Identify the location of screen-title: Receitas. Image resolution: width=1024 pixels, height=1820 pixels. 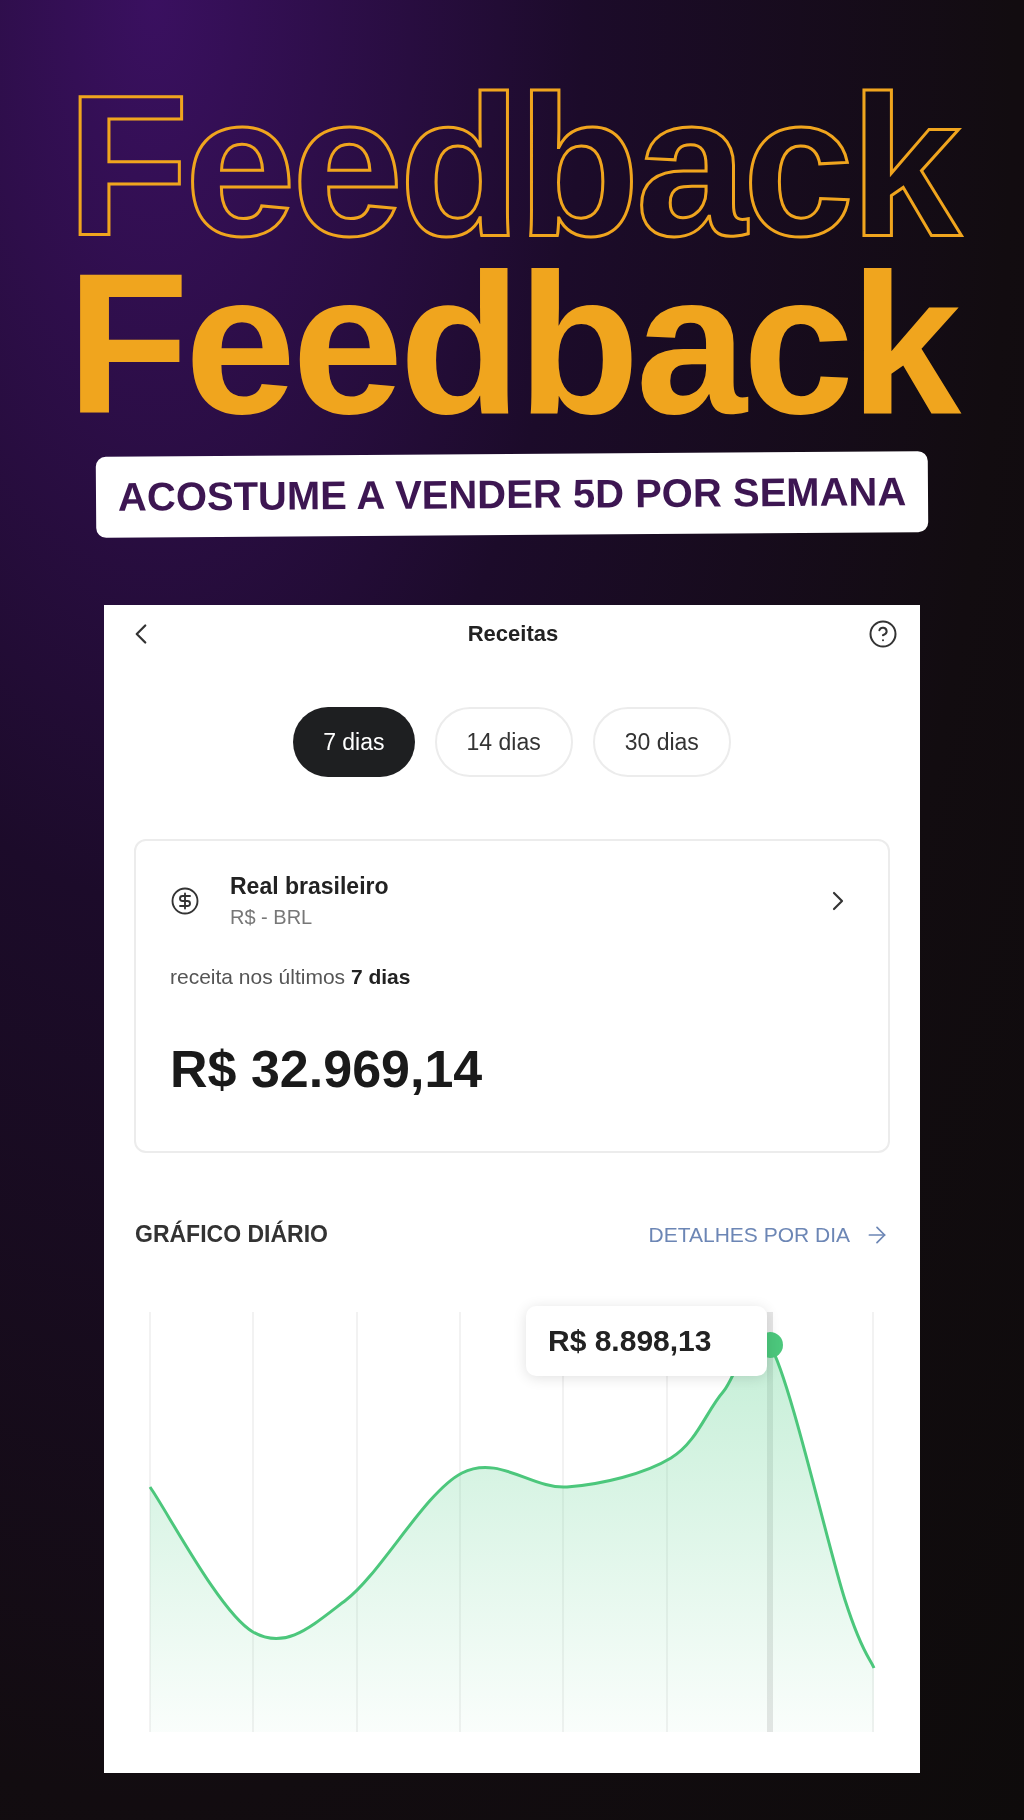
(513, 634).